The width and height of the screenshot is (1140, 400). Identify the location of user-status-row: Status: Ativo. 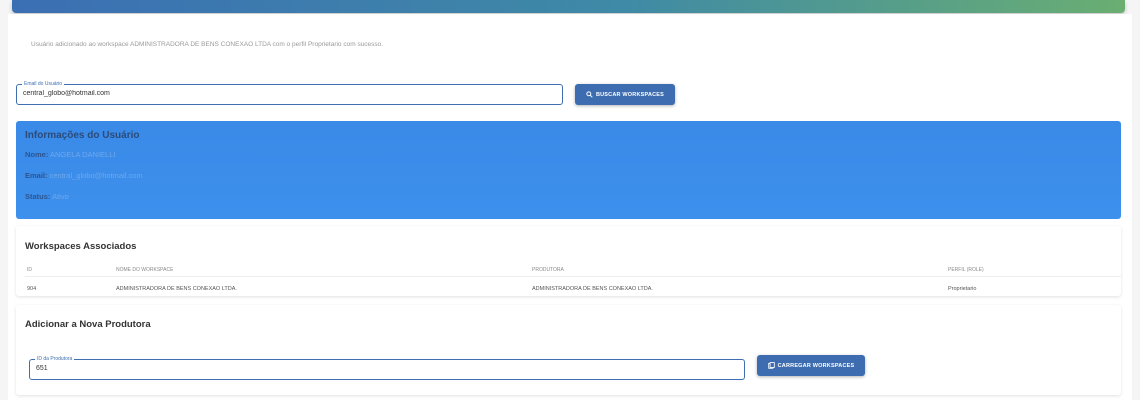
(47, 196).